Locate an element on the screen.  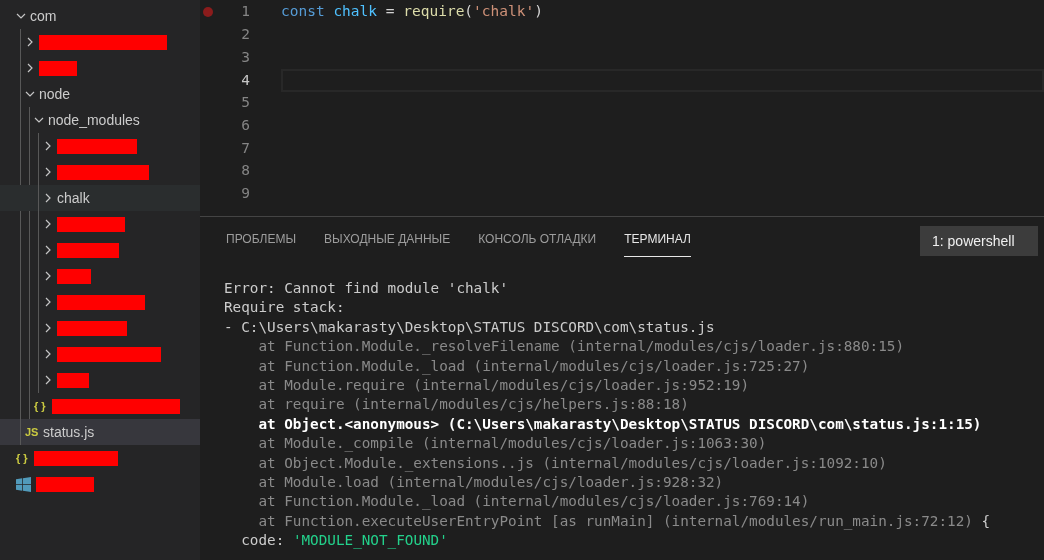
terminal-line: at Function.Module._resolveFilename (internal/modules/cjs/loader.js:880:15) is located at coordinates (581, 347).